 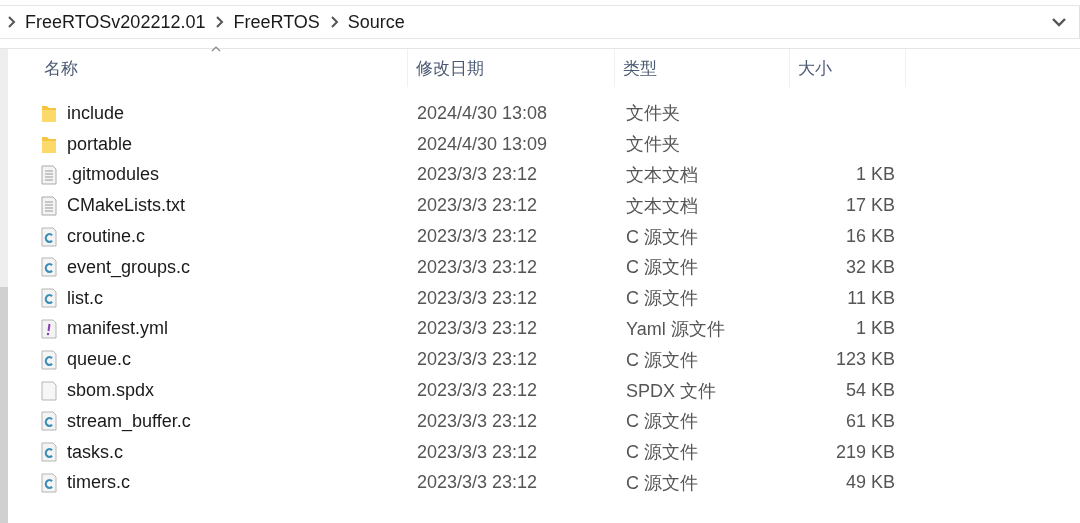 What do you see at coordinates (276, 22) in the screenshot?
I see `breadcrumb-item: FreeRTOS` at bounding box center [276, 22].